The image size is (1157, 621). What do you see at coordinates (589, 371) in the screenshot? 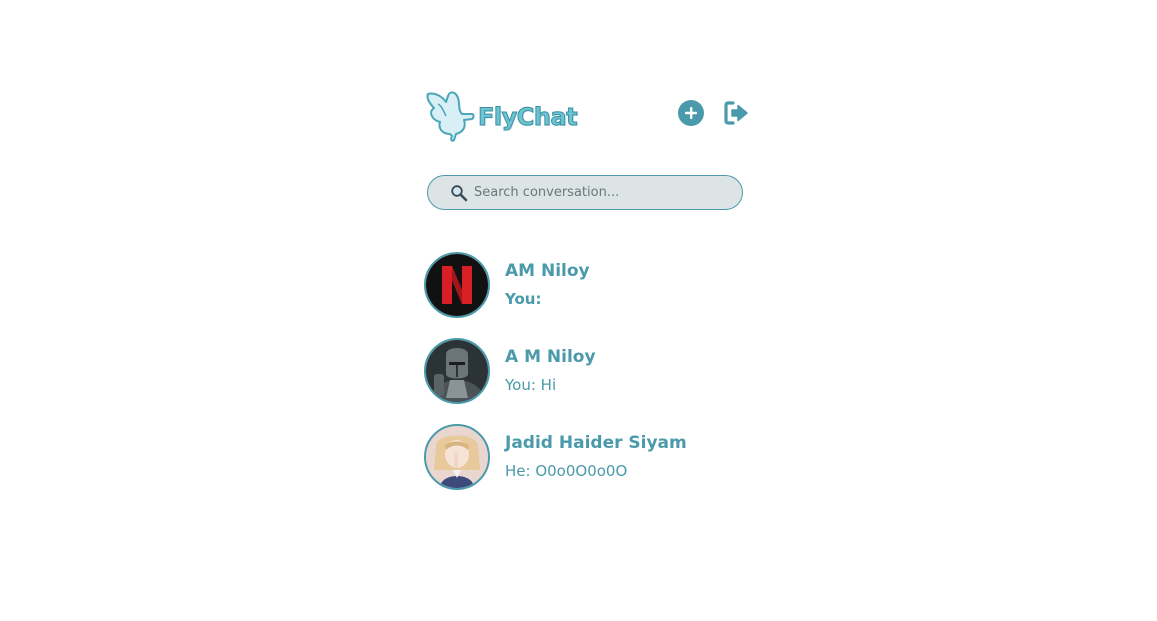
I see `conversation-item: A M Niloy You: Hi` at bounding box center [589, 371].